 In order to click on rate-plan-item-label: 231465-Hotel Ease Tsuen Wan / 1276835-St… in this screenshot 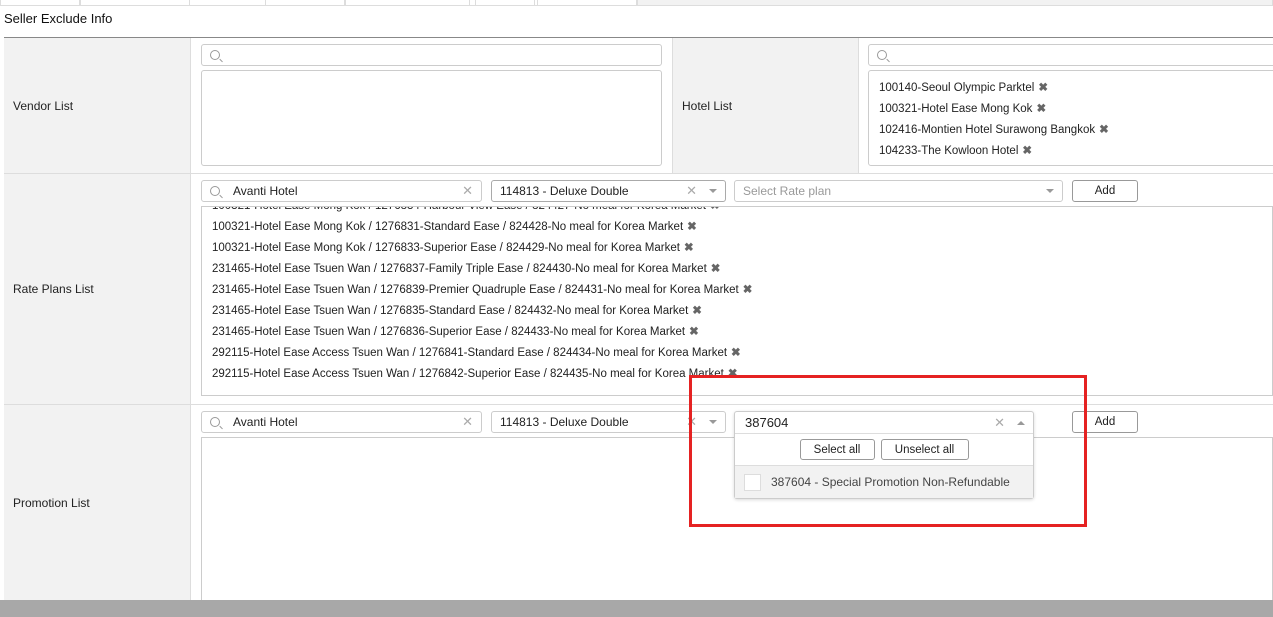, I will do `click(450, 311)`.